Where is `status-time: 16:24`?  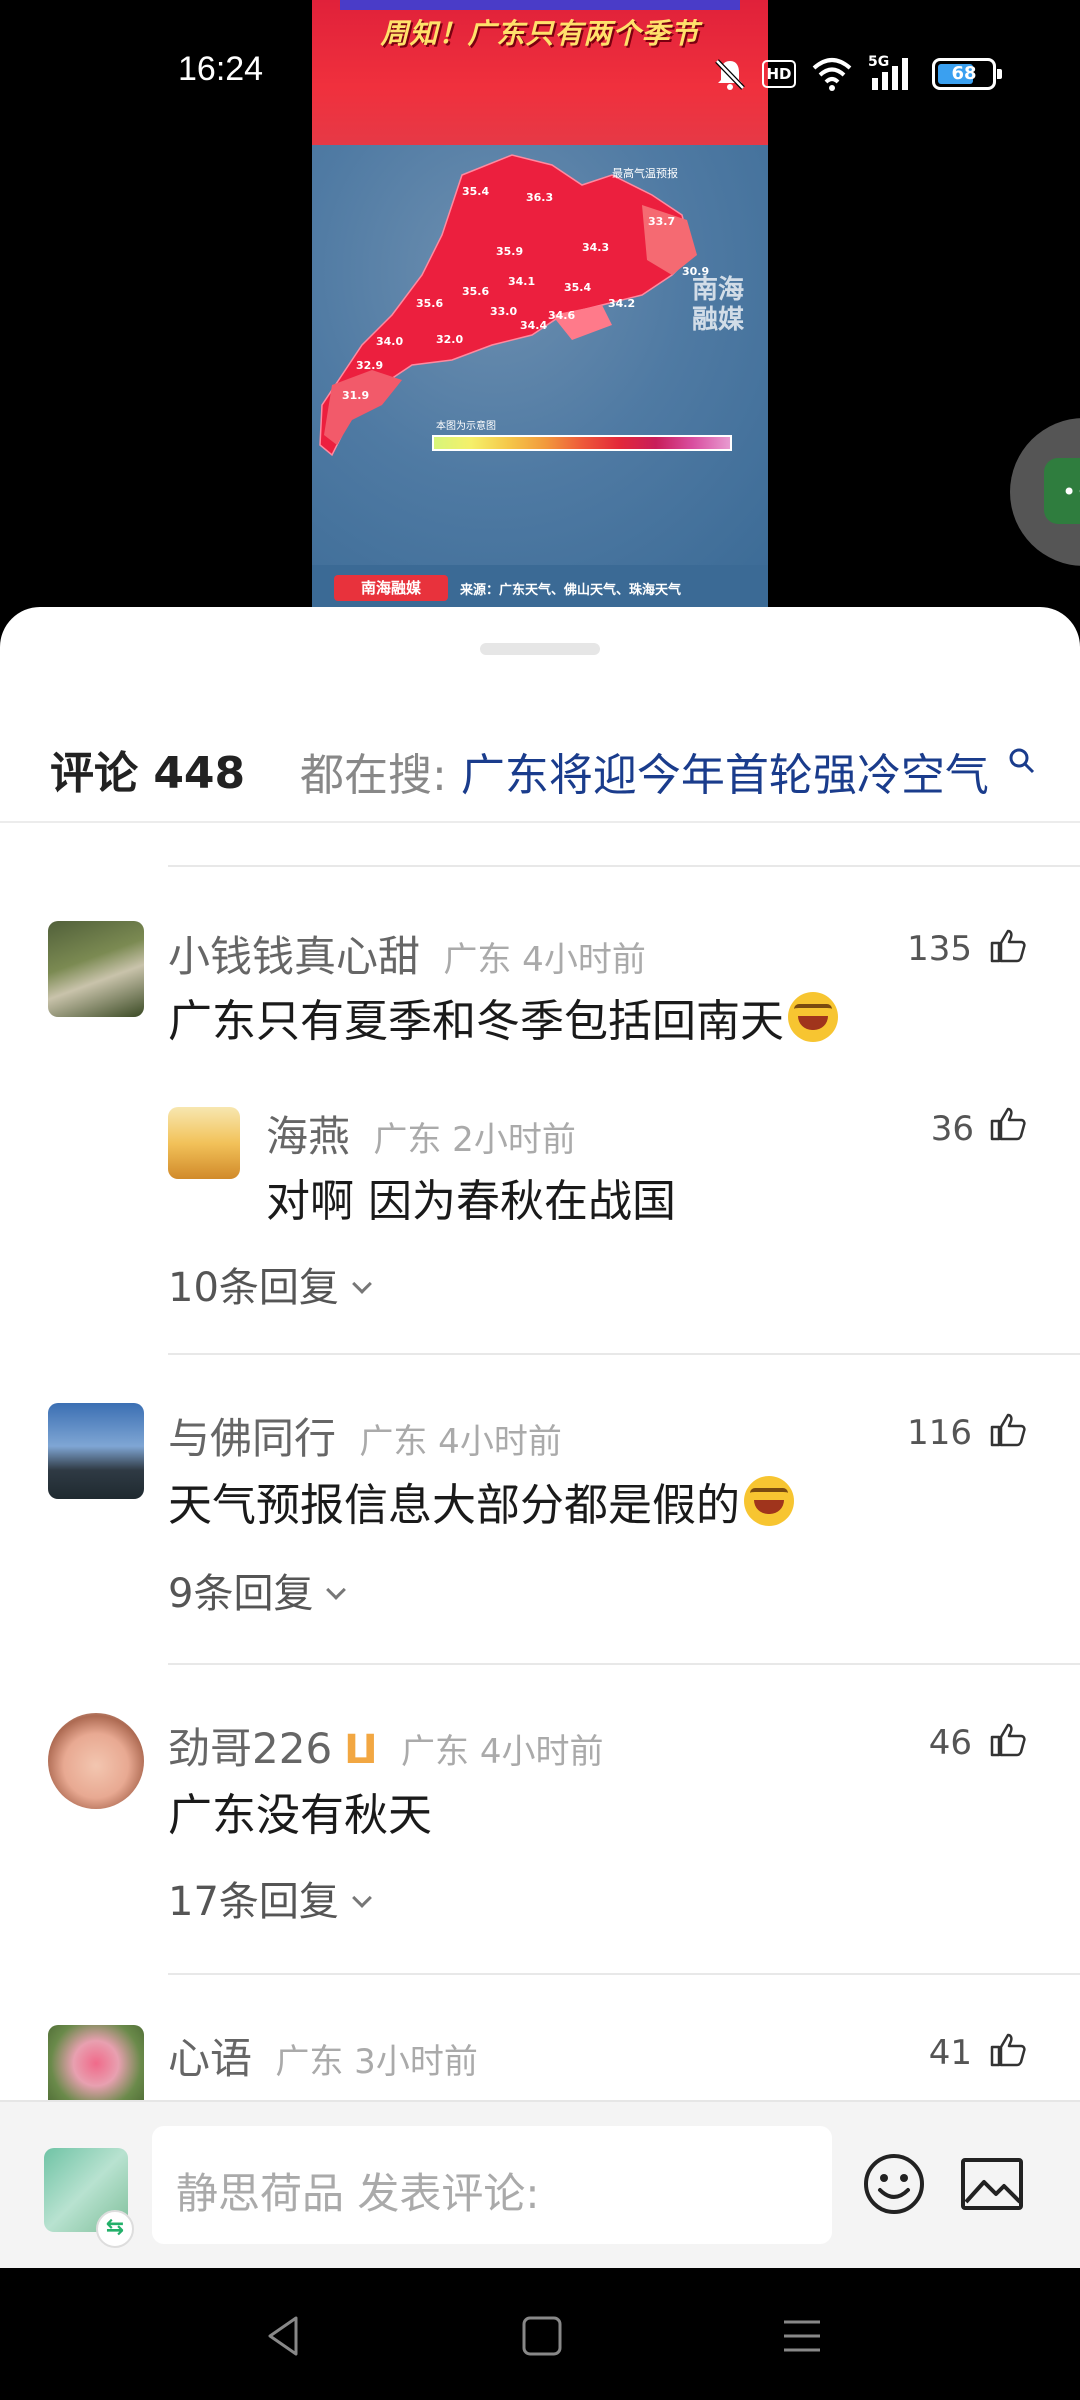 status-time: 16:24 is located at coordinates (221, 69).